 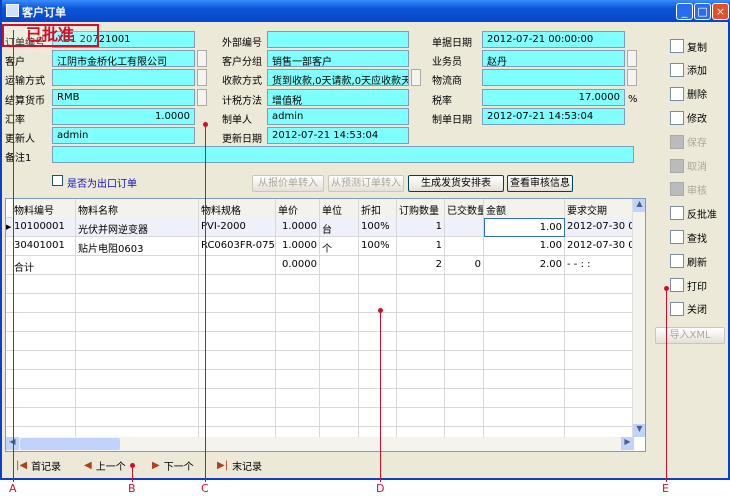 What do you see at coordinates (338, 58) in the screenshot?
I see `customer-group-field: 销售一部客户` at bounding box center [338, 58].